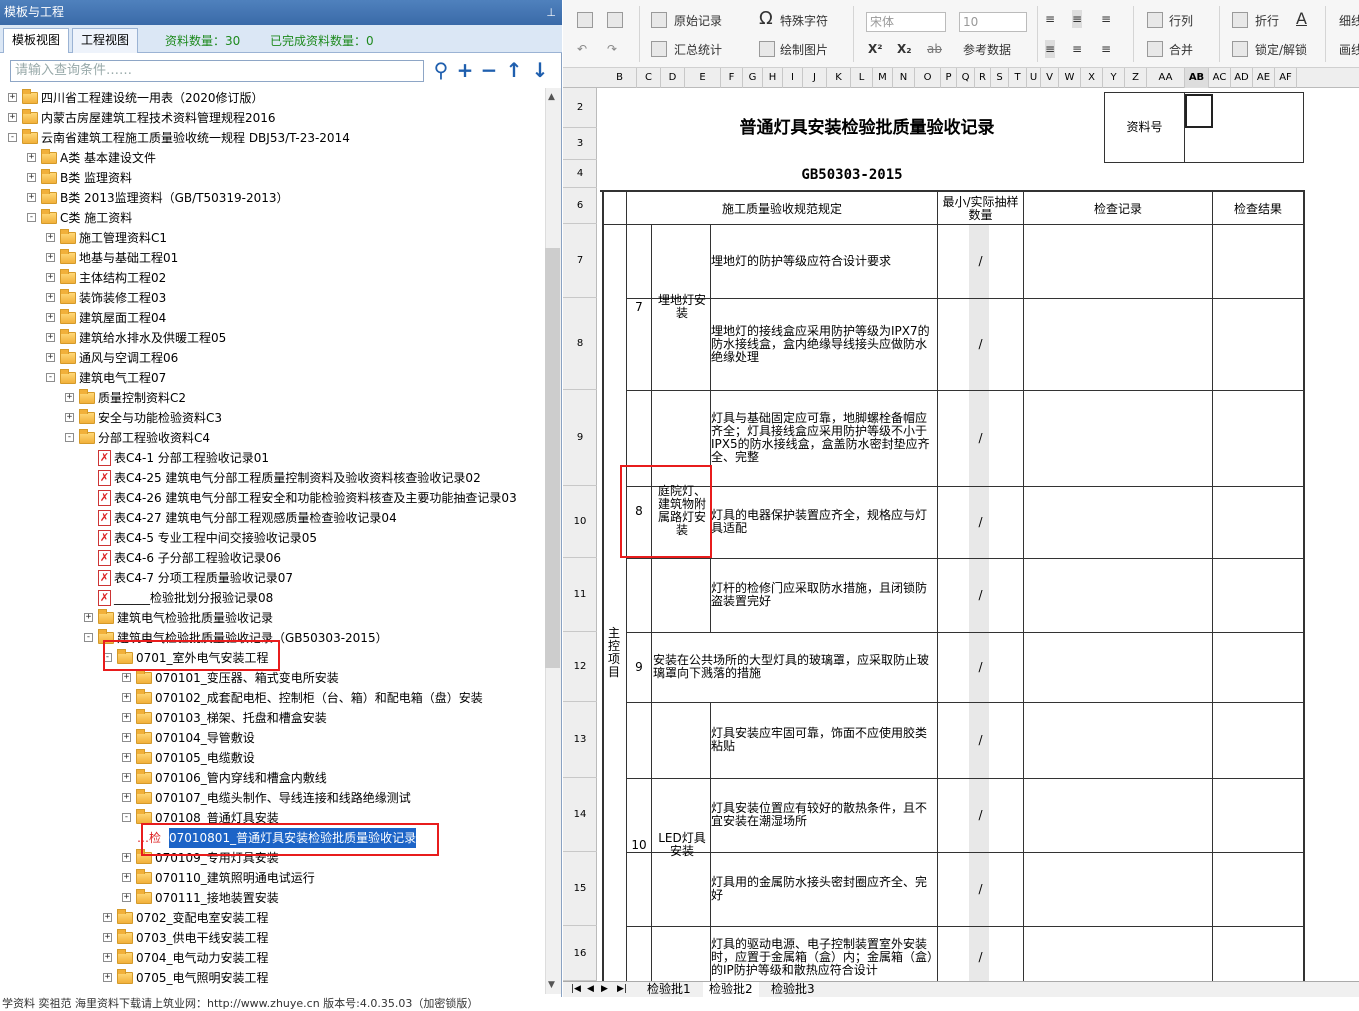 This screenshot has width=1359, height=1011. Describe the element at coordinates (673, 78) in the screenshot. I see `column-label: D` at that location.